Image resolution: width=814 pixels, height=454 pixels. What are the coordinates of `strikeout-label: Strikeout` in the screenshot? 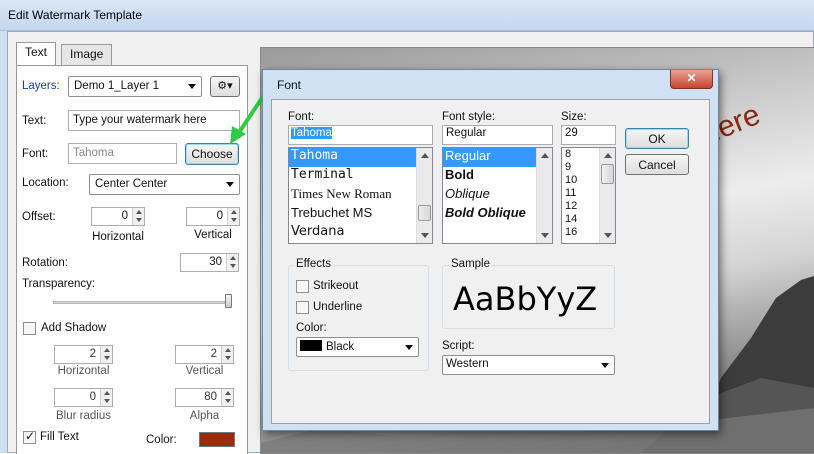 It's located at (336, 286).